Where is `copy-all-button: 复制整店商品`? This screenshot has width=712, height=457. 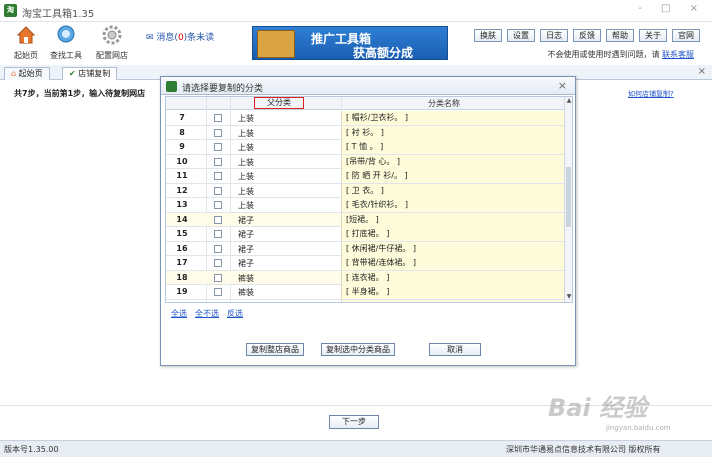 copy-all-button: 复制整店商品 is located at coordinates (275, 349).